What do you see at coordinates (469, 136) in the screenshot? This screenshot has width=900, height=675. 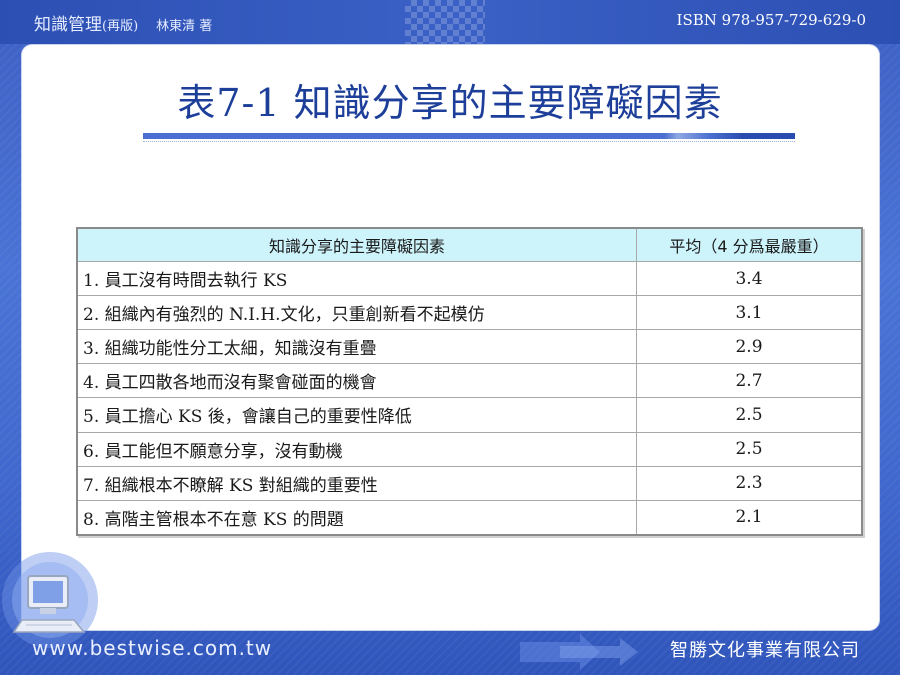 I see `title-underline` at bounding box center [469, 136].